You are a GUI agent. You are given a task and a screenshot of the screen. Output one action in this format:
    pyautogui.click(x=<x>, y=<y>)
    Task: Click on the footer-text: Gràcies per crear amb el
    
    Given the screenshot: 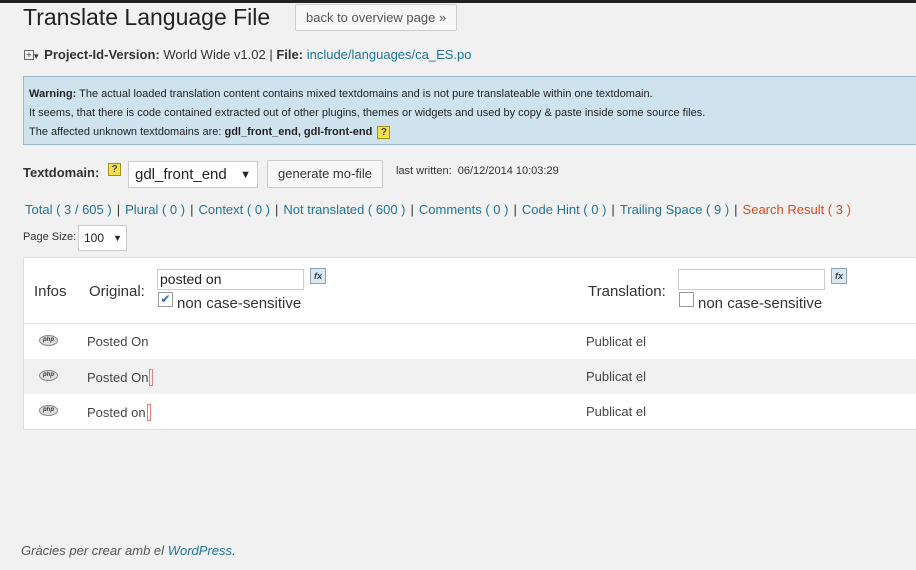 What is the action you would take?
    pyautogui.click(x=93, y=550)
    